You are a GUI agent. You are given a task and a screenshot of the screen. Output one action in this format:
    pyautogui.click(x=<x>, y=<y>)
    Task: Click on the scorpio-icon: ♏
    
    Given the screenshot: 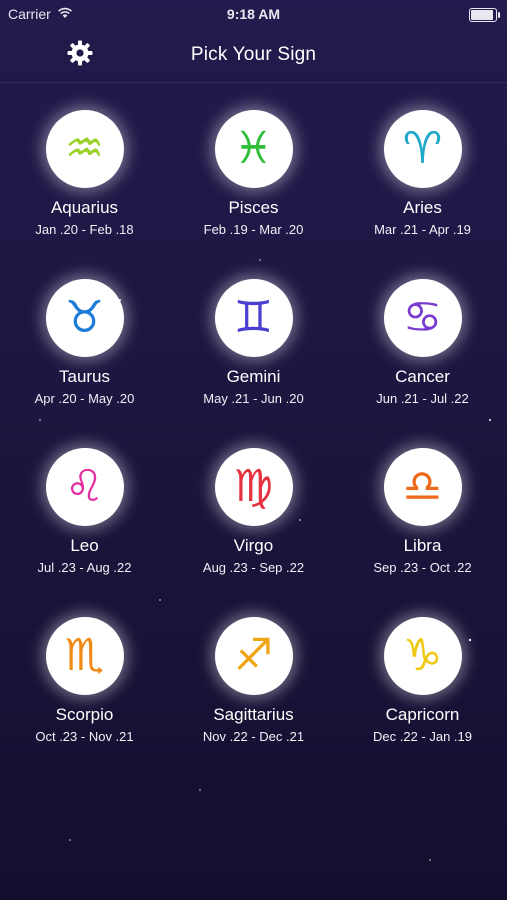 What is the action you would take?
    pyautogui.click(x=84, y=655)
    